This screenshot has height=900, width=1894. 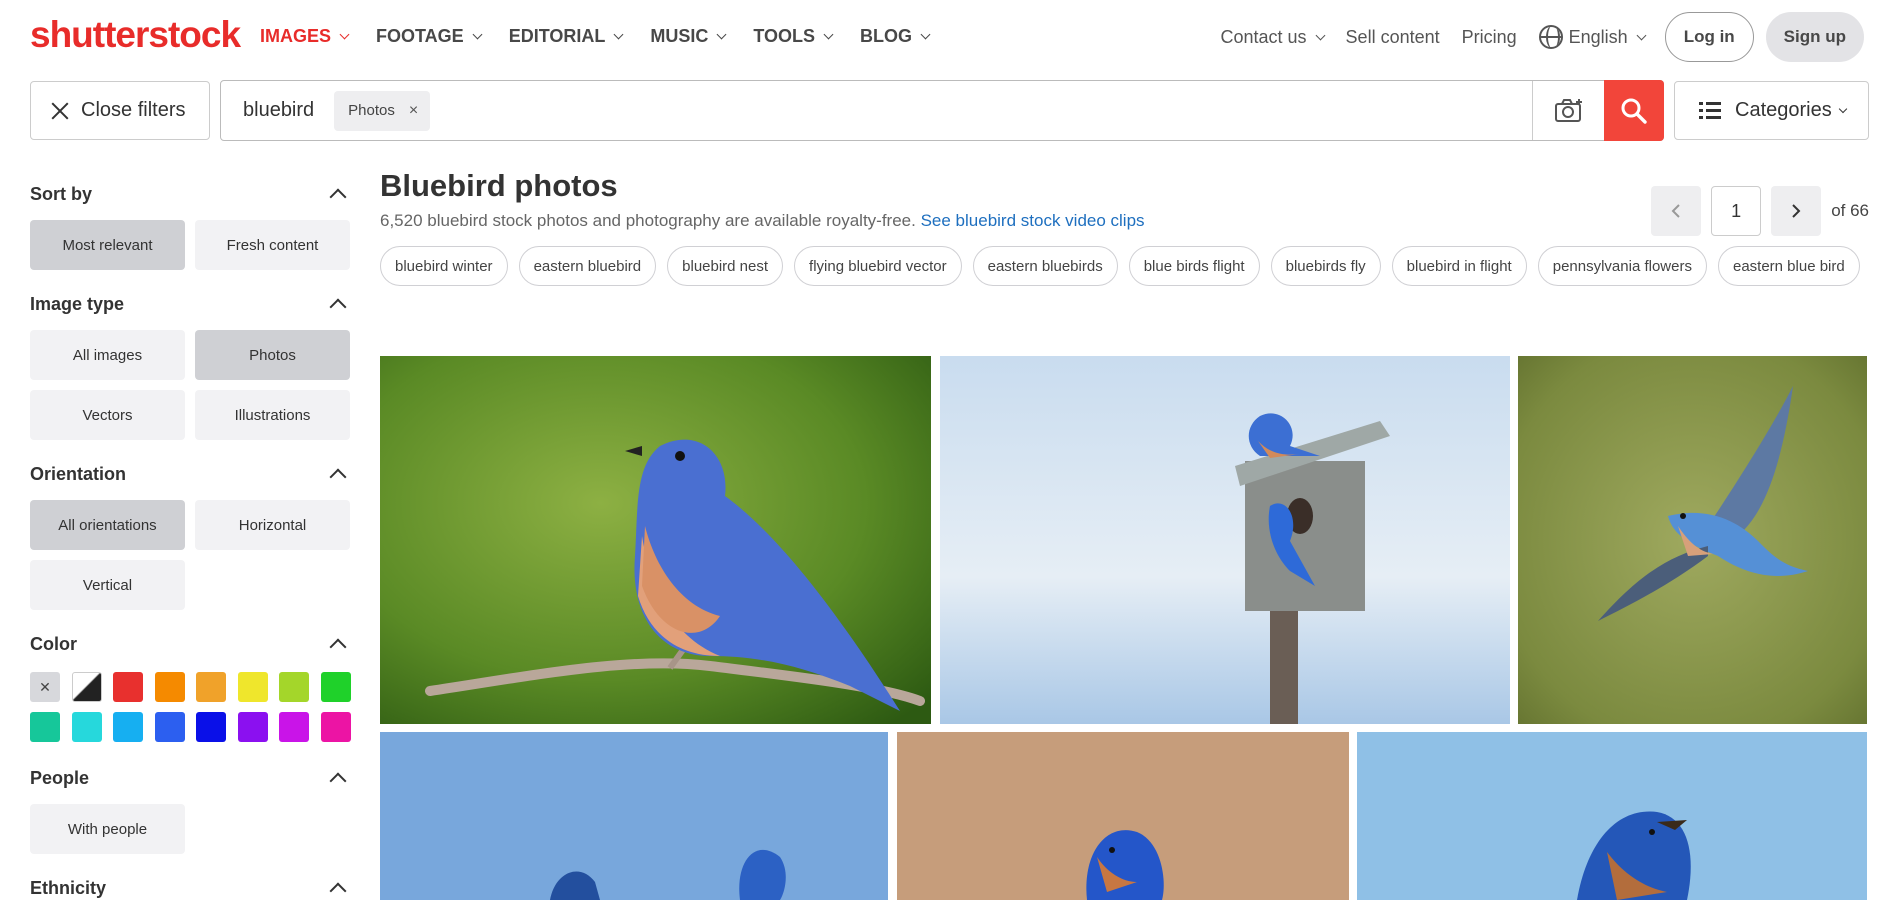 What do you see at coordinates (120, 110) in the screenshot?
I see `close-filters-button: Close filters` at bounding box center [120, 110].